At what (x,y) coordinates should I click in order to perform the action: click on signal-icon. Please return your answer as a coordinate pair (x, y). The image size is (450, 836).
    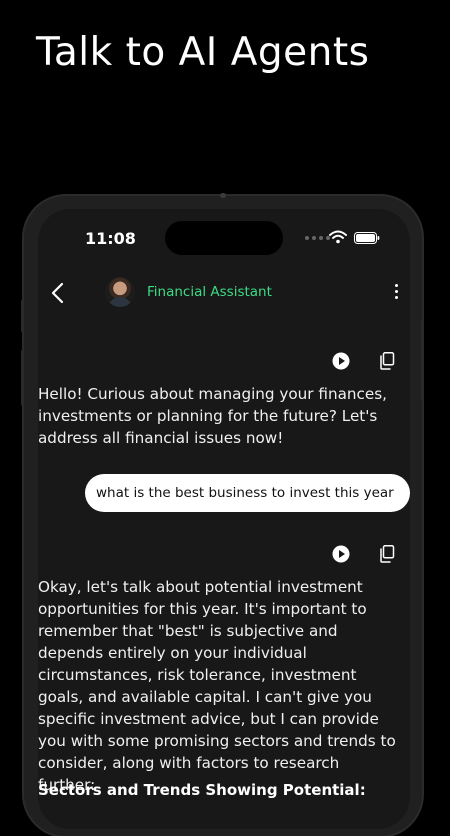
    Looking at the image, I should click on (317, 238).